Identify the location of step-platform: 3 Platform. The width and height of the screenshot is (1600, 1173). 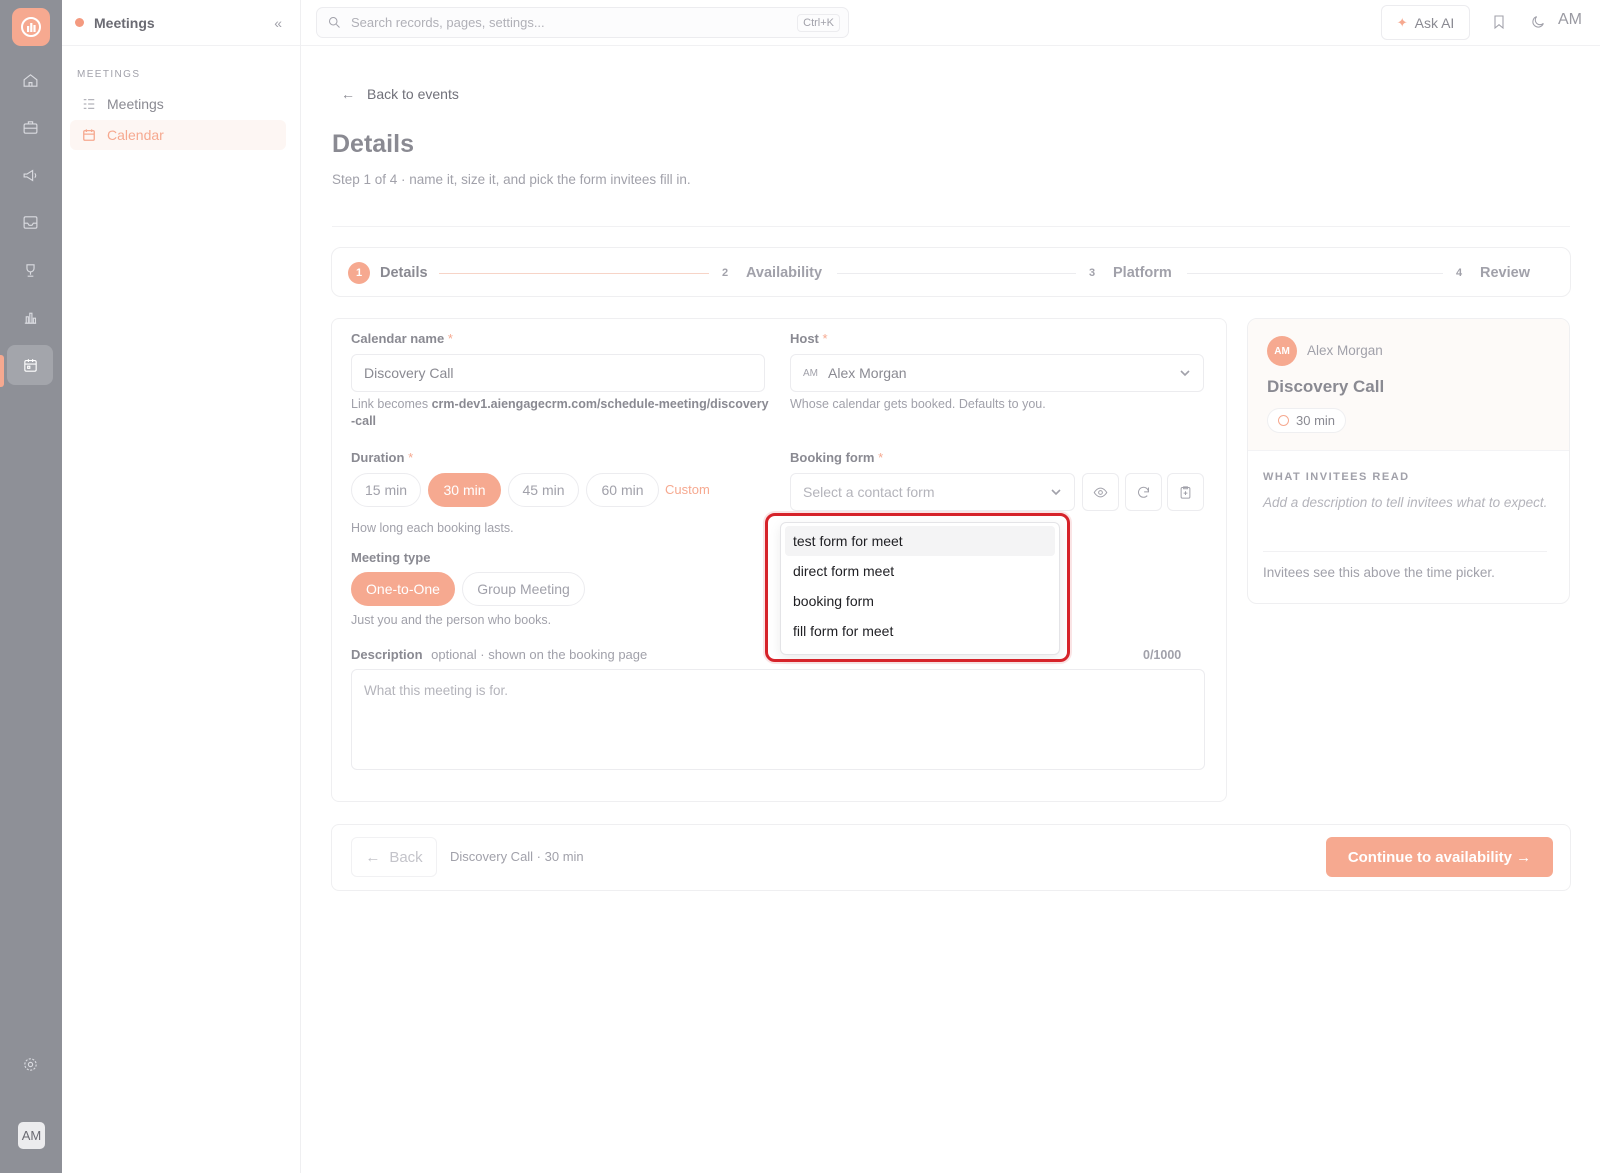
(1126, 273).